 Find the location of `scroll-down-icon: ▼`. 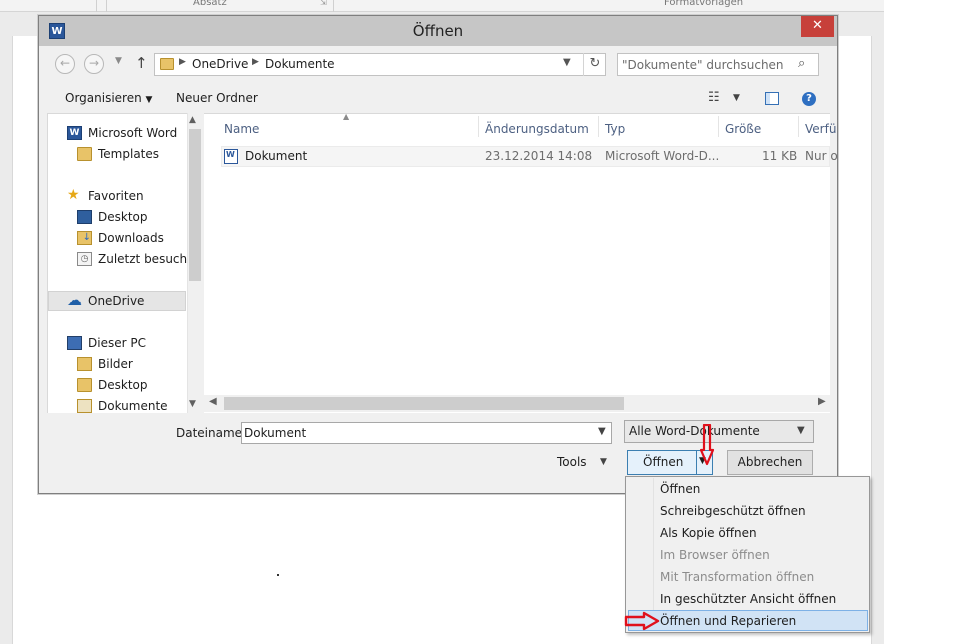

scroll-down-icon: ▼ is located at coordinates (192, 404).